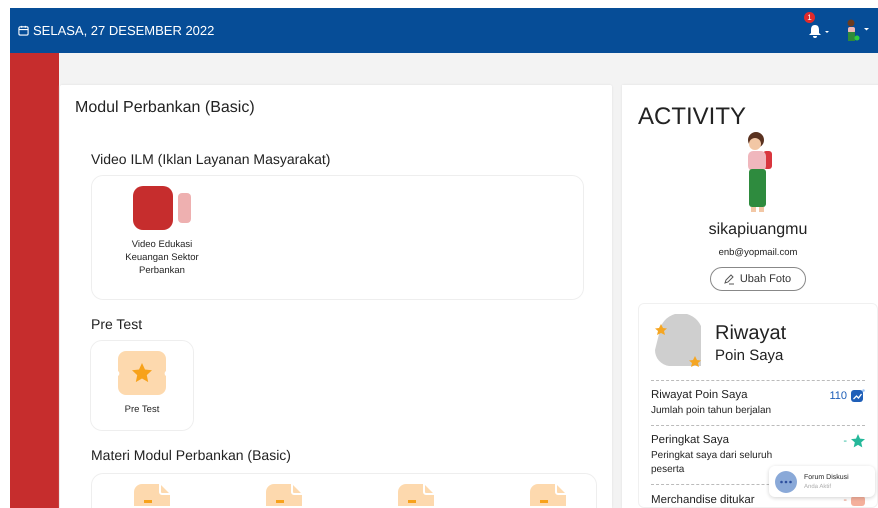 The height and width of the screenshot is (508, 878). Describe the element at coordinates (858, 396) in the screenshot. I see `trend-chart-icon` at that location.